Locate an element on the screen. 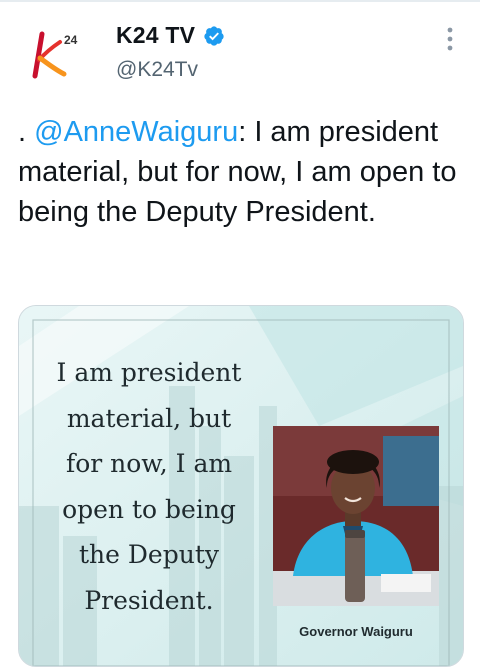 This screenshot has height=667, width=480. photo-illustration is located at coordinates (356, 516).